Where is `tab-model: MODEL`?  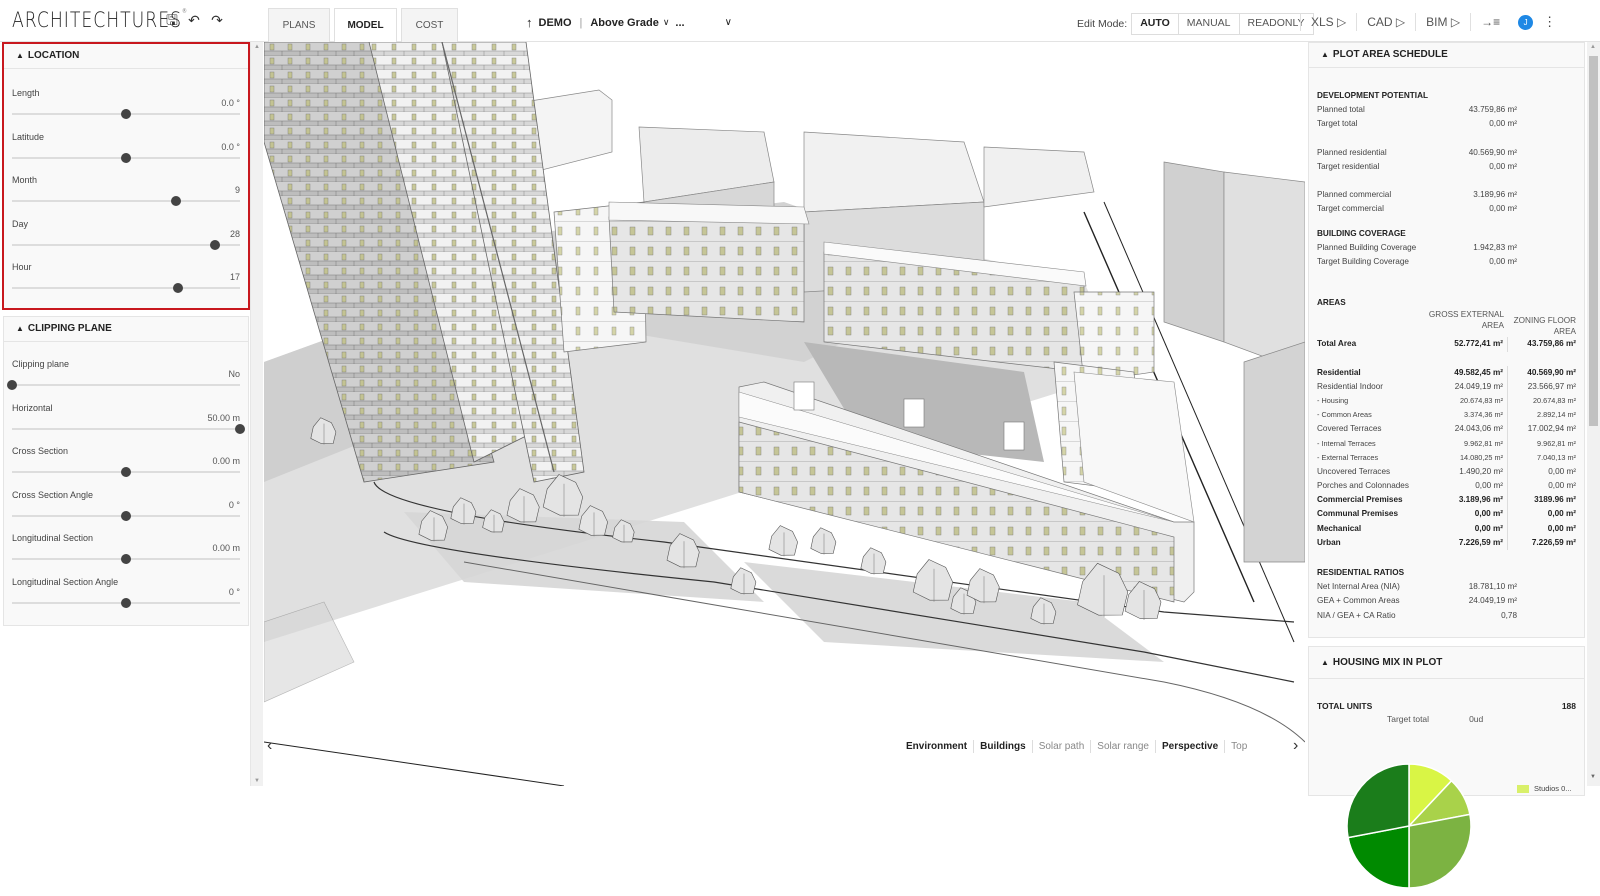
tab-model: MODEL is located at coordinates (365, 25).